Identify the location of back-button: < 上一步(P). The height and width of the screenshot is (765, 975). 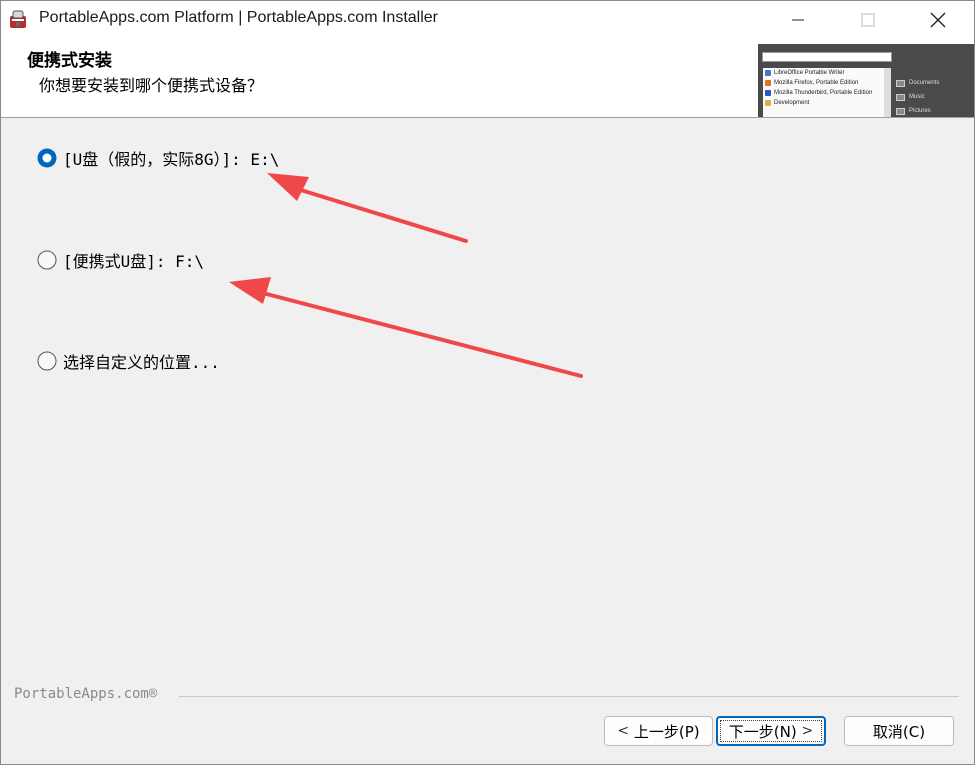
(658, 731).